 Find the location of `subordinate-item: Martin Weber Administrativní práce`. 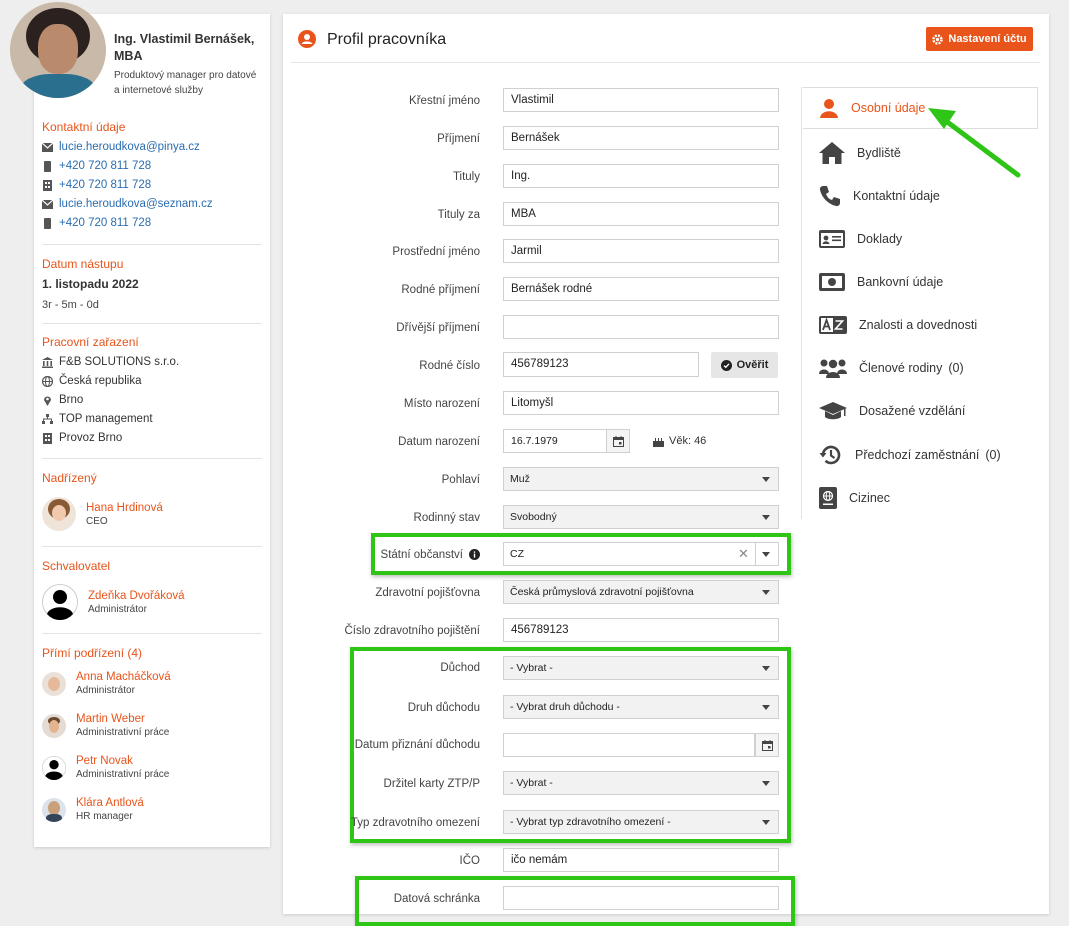

subordinate-item: Martin Weber Administrativní práce is located at coordinates (105, 725).